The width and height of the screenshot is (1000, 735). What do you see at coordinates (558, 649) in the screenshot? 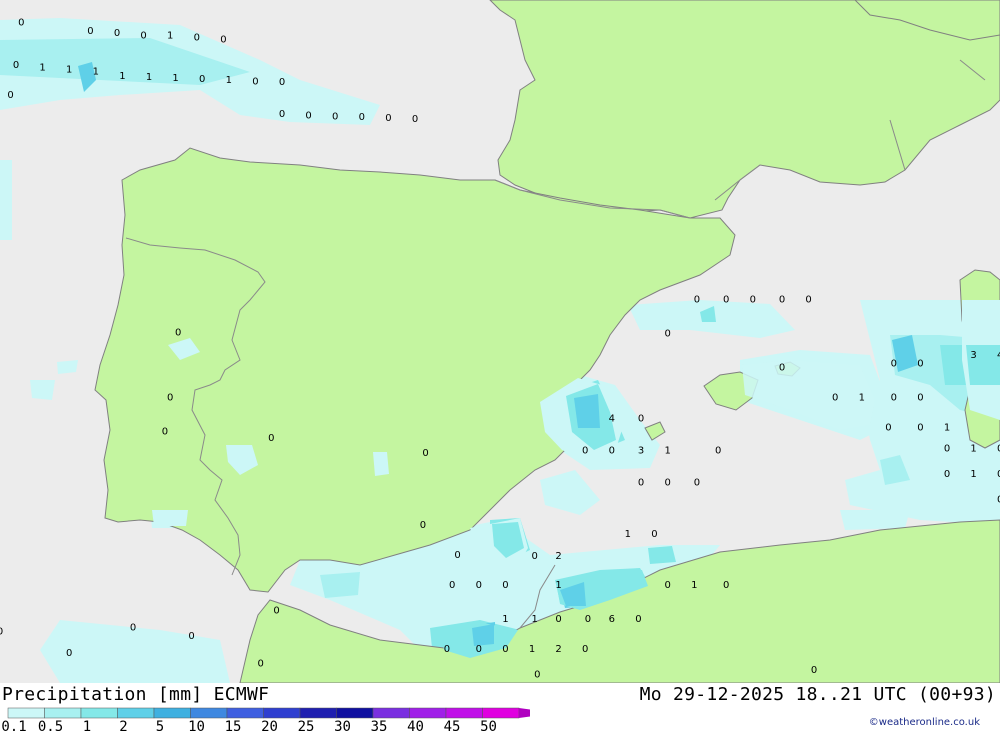
I see `precip-value-label: 2` at bounding box center [558, 649].